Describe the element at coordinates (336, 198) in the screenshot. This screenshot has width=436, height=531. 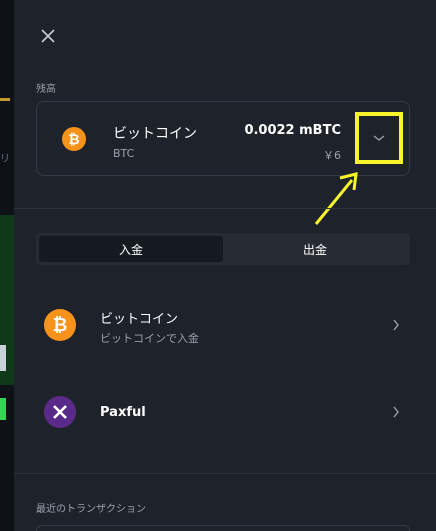
I see `annotation-arrow` at that location.